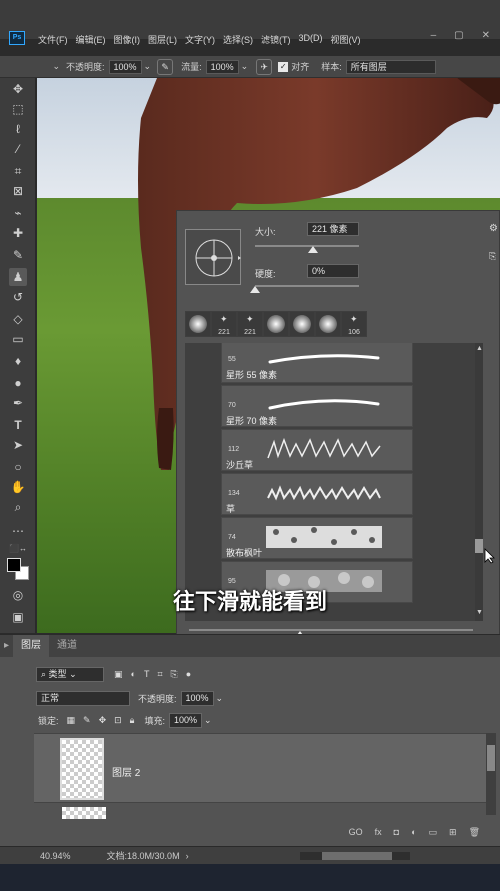 Image resolution: width=500 pixels, height=891 pixels. Describe the element at coordinates (18, 361) in the screenshot. I see `blur-tool-icon: ♦` at that location.